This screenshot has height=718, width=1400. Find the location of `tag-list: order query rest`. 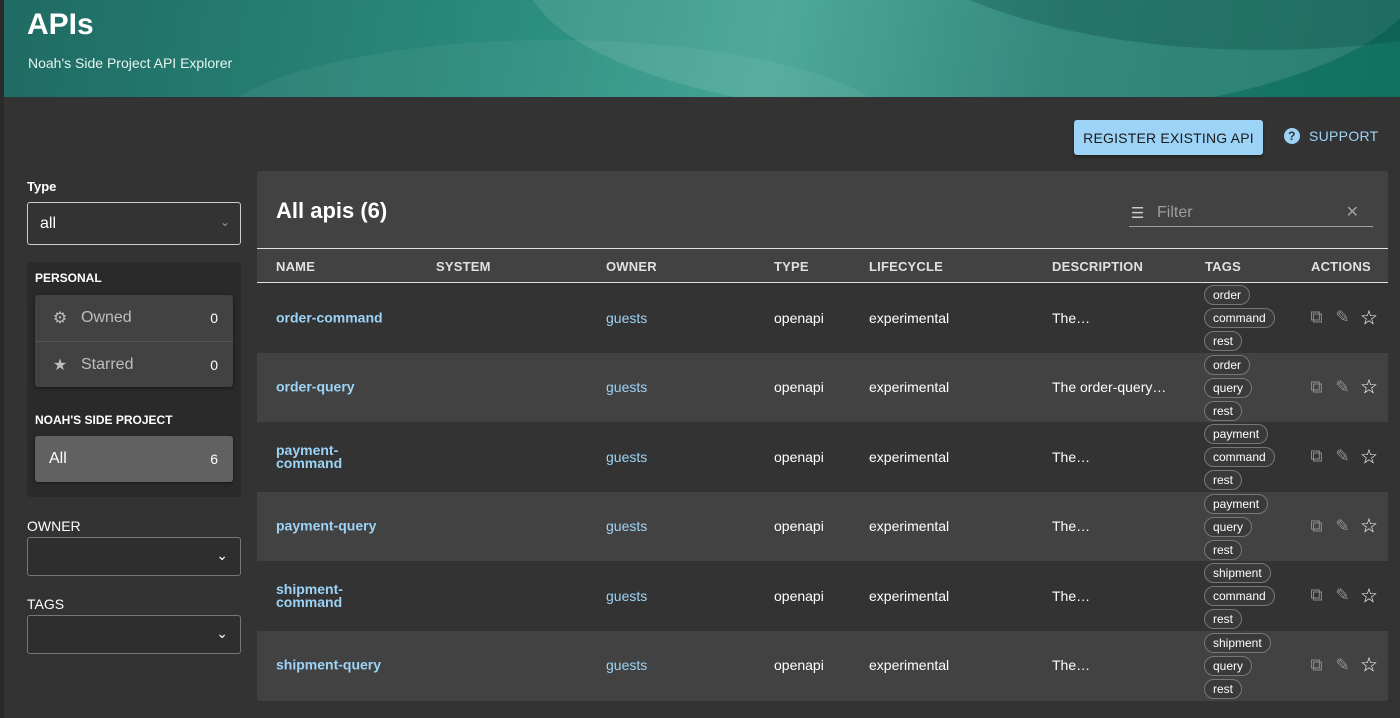

tag-list: order query rest is located at coordinates (1228, 387).